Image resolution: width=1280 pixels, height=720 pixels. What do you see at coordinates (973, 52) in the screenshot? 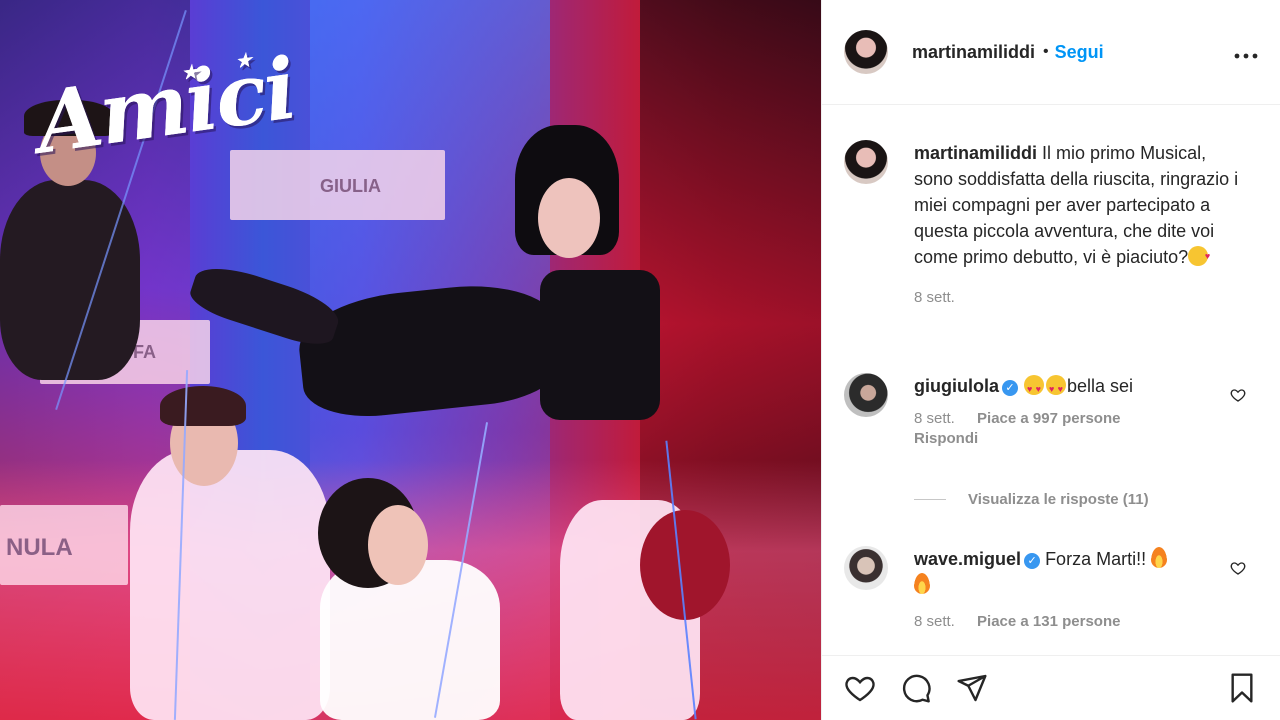
I see `author-username: martinamiliddi` at bounding box center [973, 52].